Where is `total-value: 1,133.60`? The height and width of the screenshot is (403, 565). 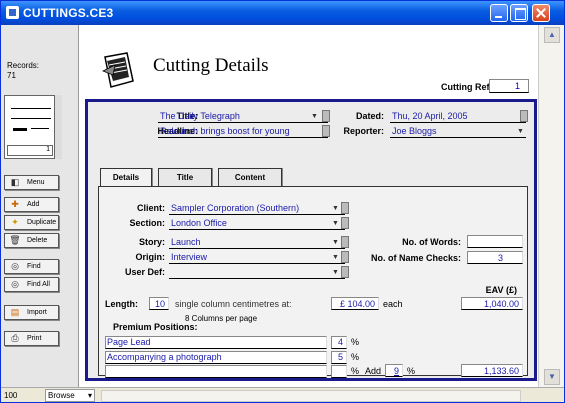
total-value: 1,133.60 is located at coordinates (501, 371).